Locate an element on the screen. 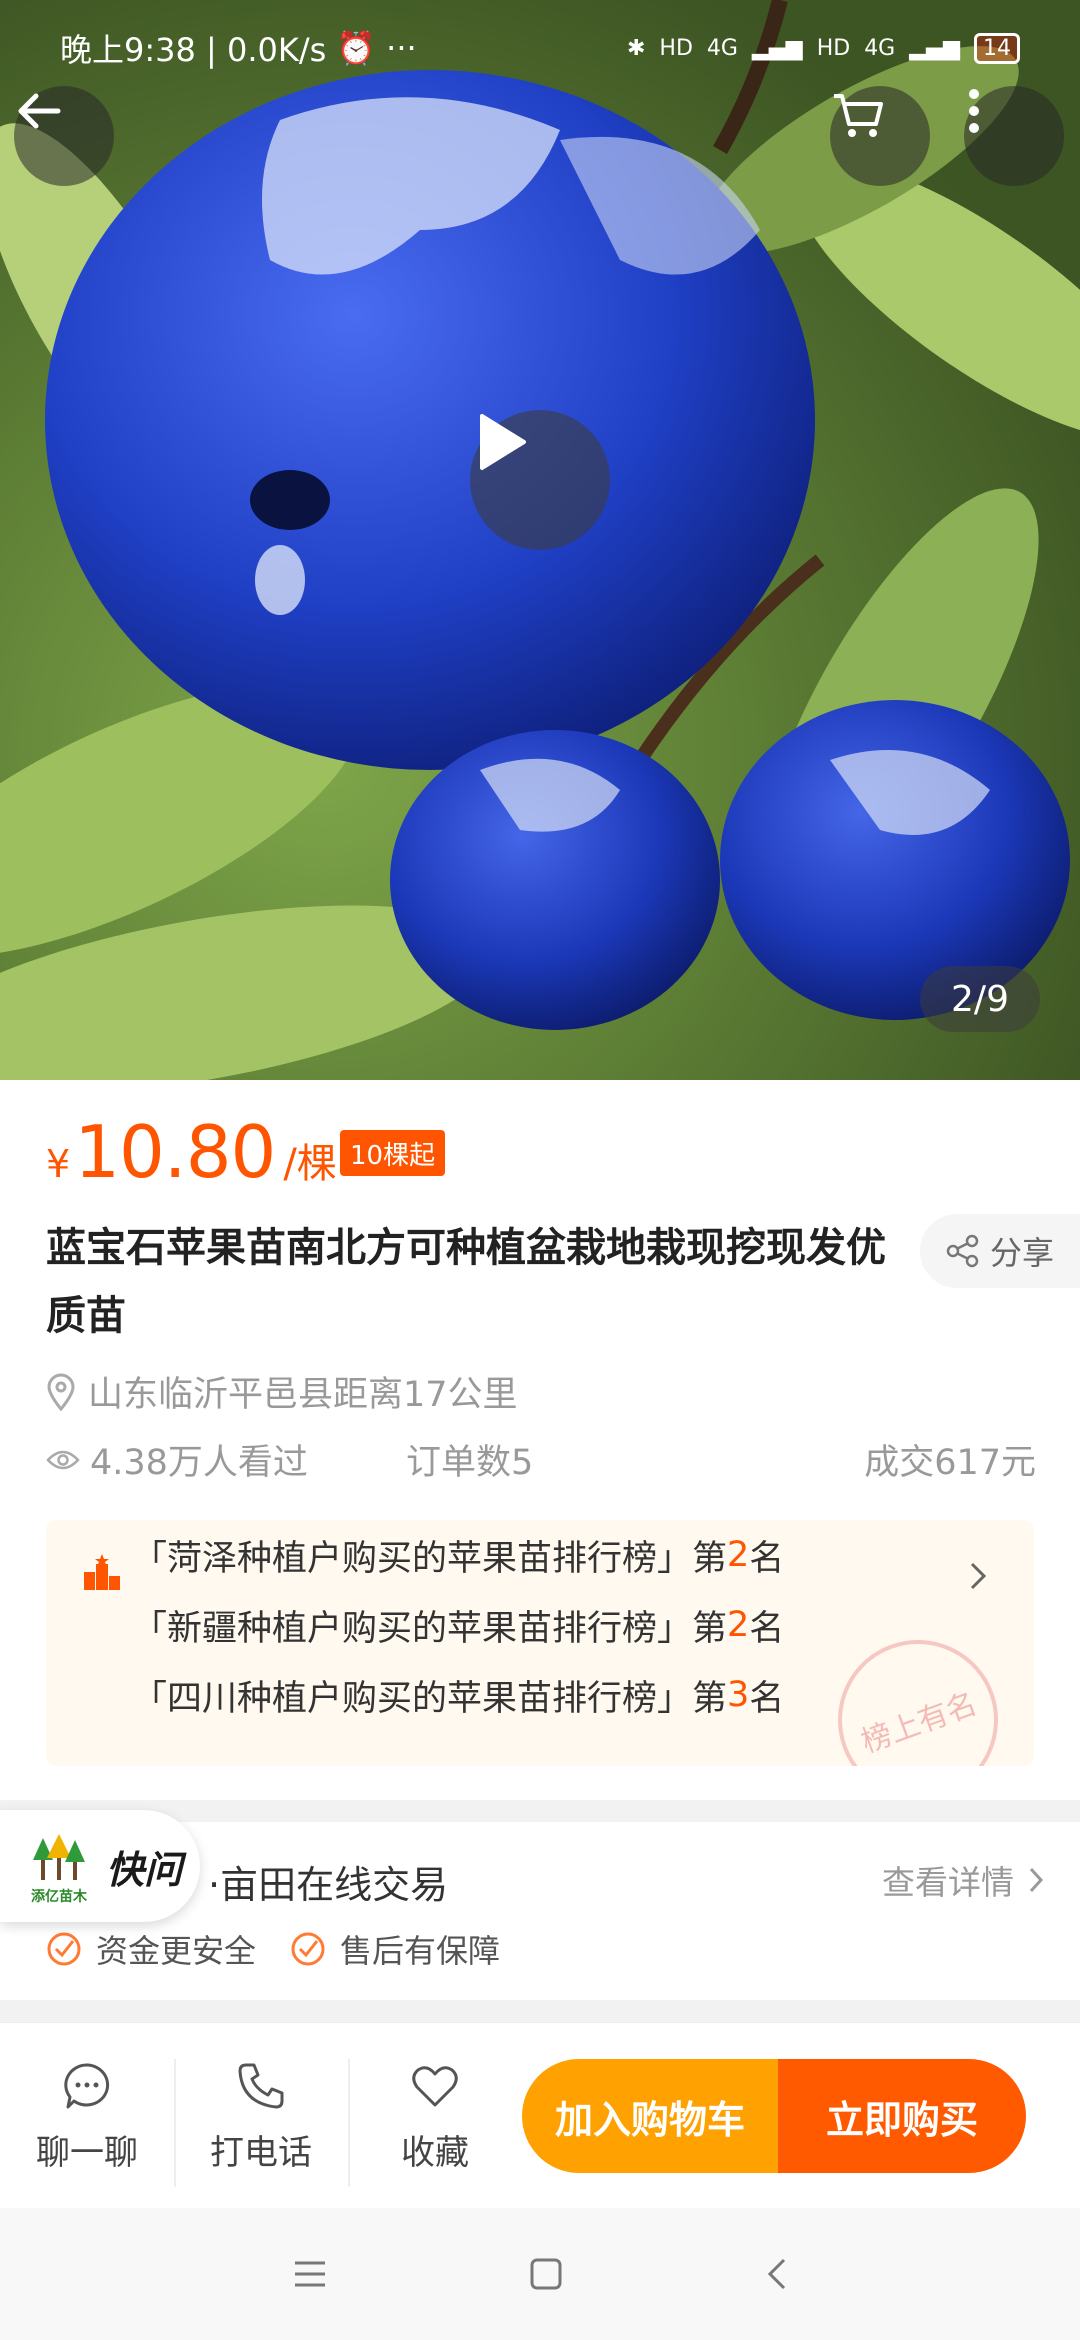 Image resolution: width=1080 pixels, height=2340 pixels. battery-icon: 14 is located at coordinates (997, 48).